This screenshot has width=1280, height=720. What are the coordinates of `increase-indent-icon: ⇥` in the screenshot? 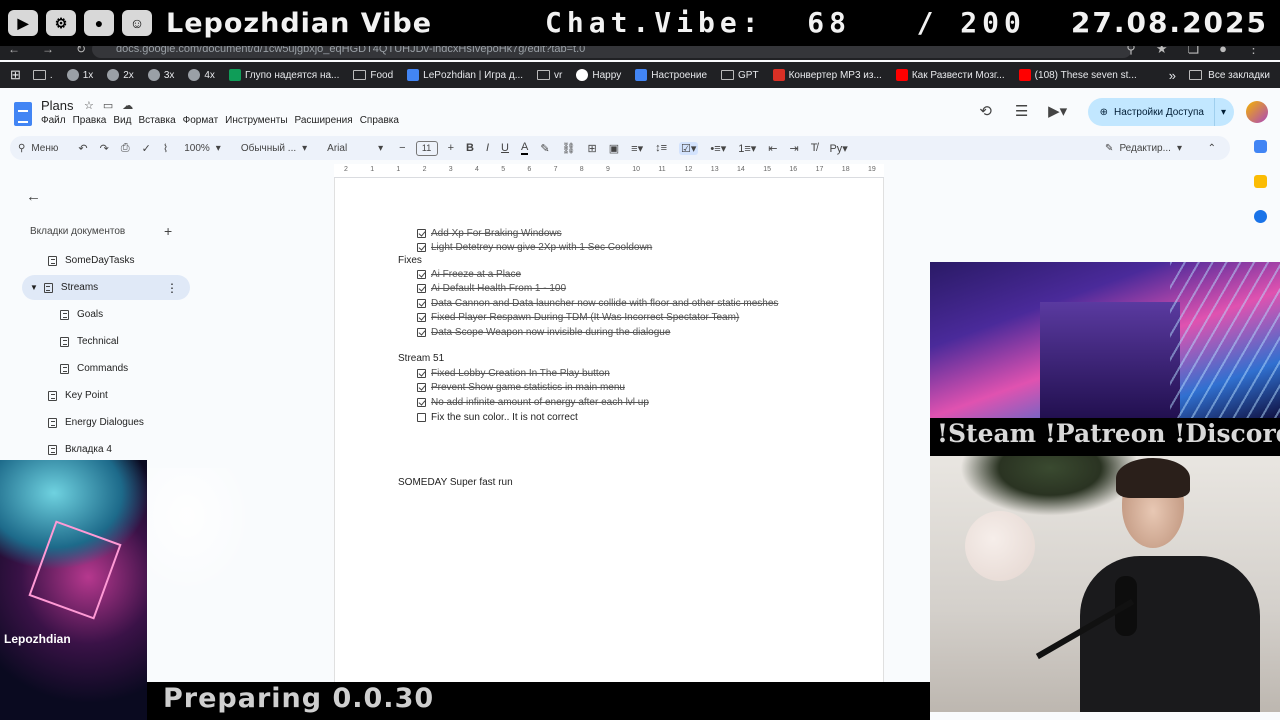 It's located at (794, 148).